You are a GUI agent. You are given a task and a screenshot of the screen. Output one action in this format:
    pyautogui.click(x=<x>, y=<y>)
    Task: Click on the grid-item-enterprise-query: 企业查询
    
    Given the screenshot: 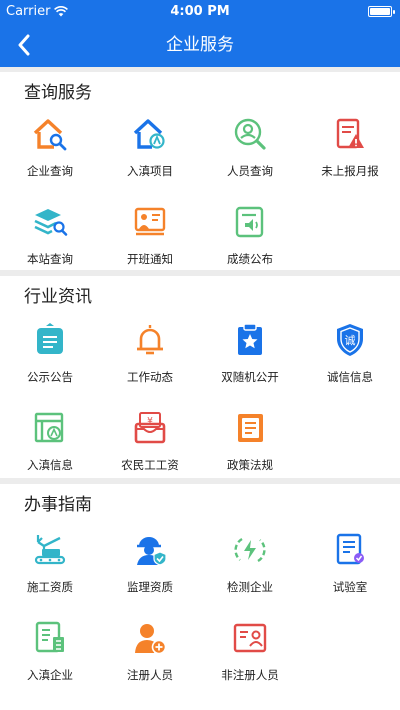 What is the action you would take?
    pyautogui.click(x=50, y=160)
    